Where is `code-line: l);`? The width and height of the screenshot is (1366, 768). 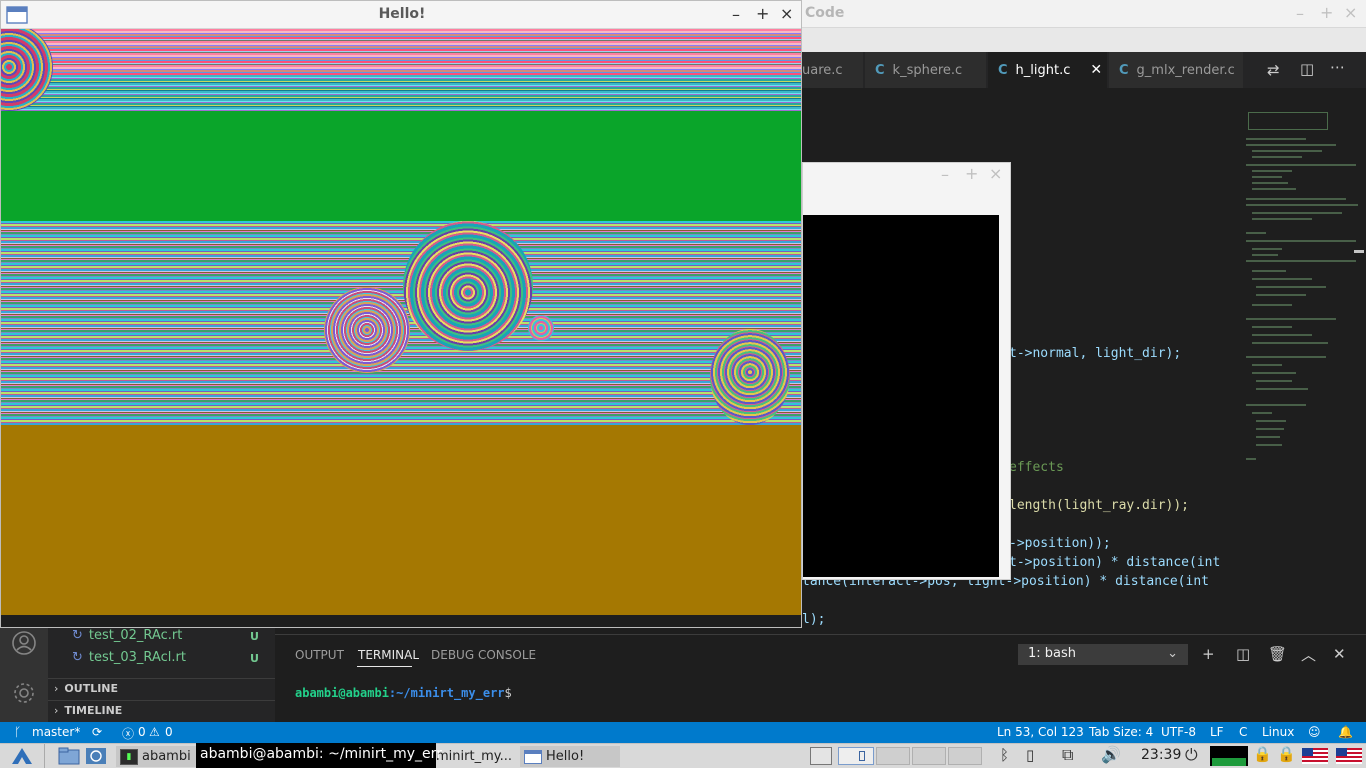
code-line: l); is located at coordinates (813, 619).